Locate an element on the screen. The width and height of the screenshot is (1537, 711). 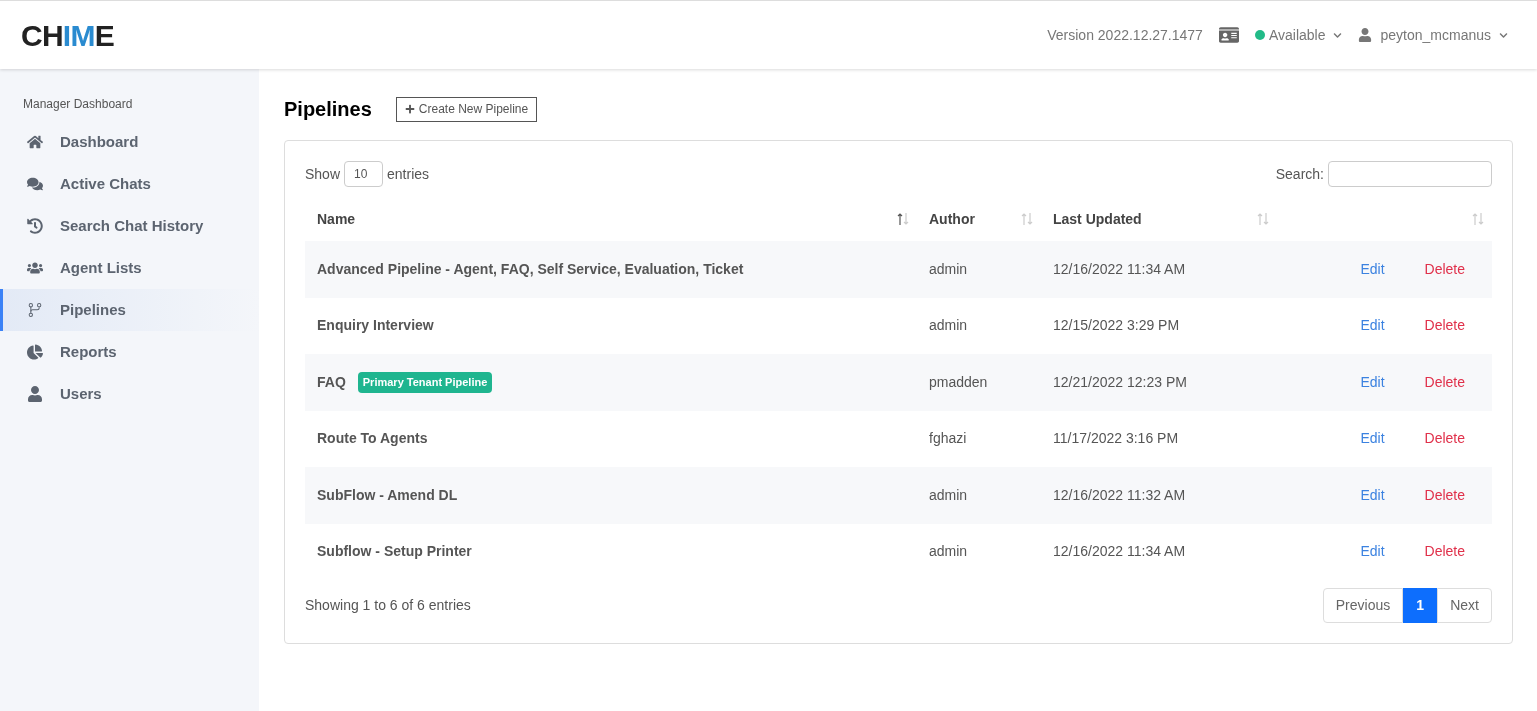
page-title: Pipelines is located at coordinates (328, 109).